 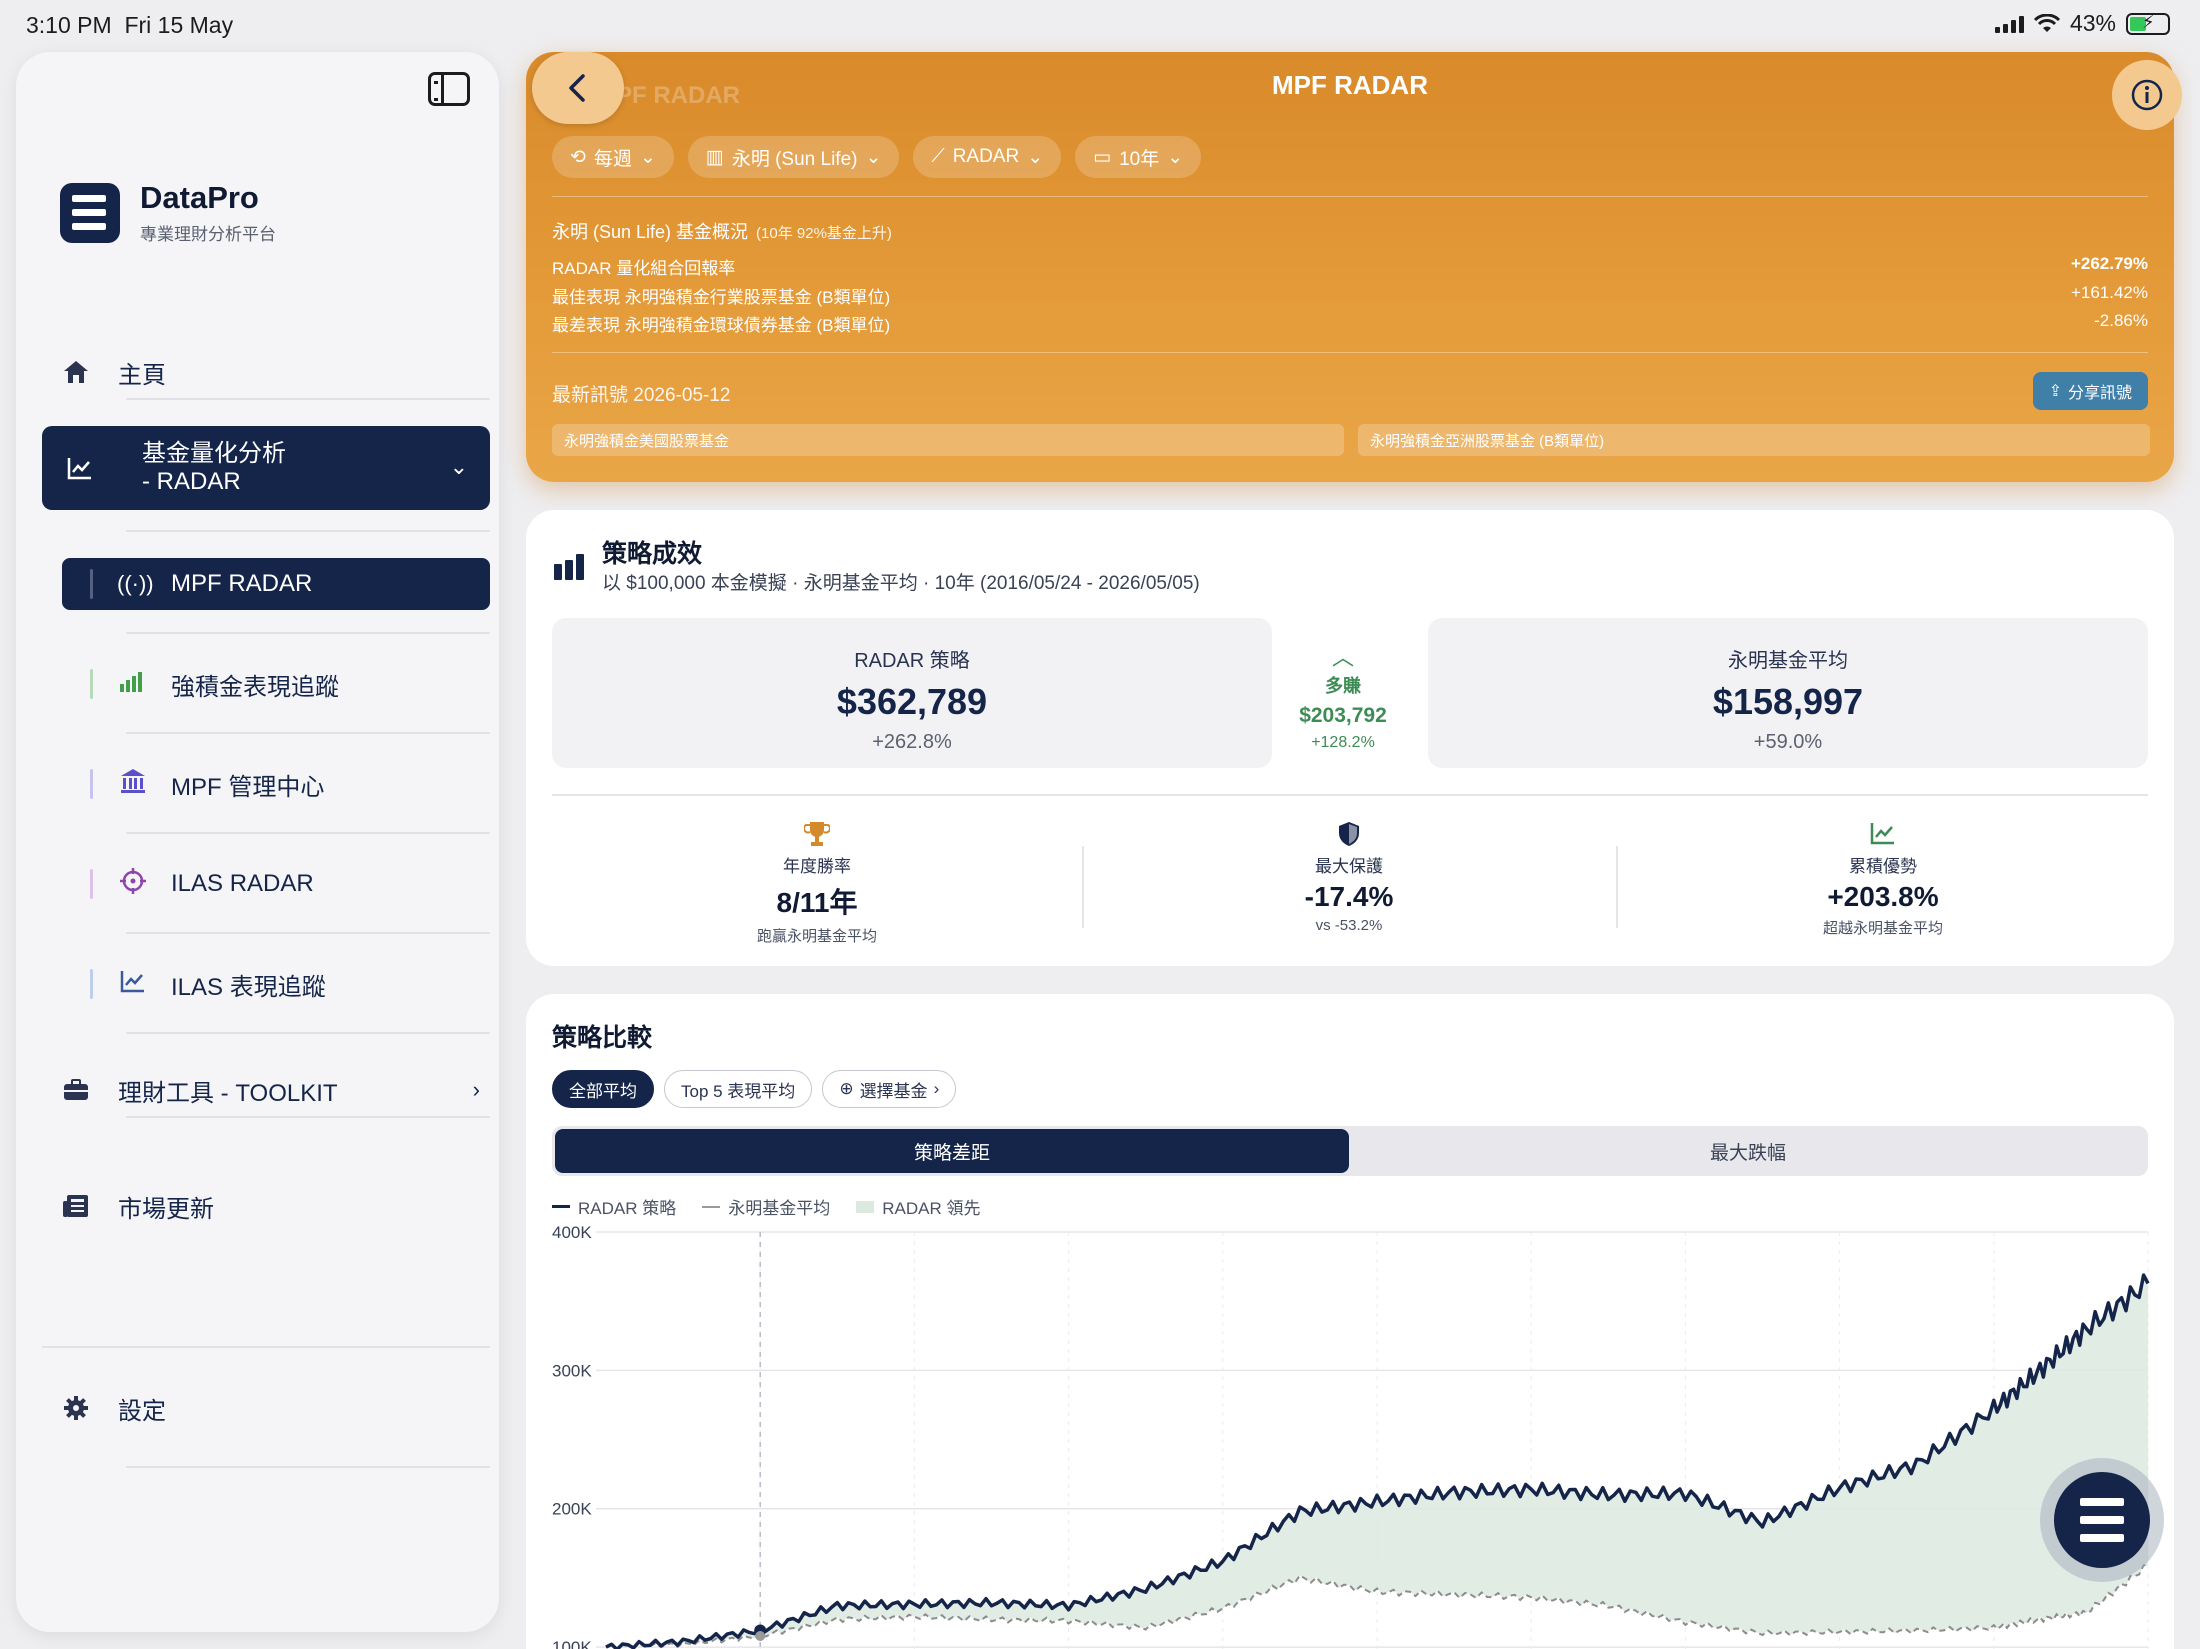 I want to click on filter-all-average: 全部平均, so click(x=603, y=1089).